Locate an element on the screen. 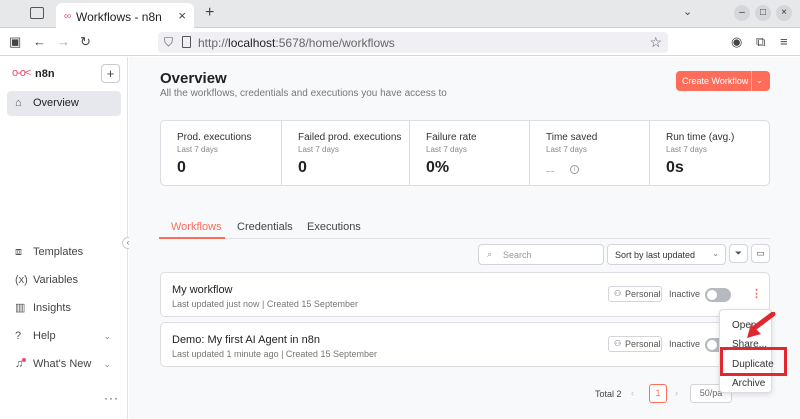 The width and height of the screenshot is (800, 419). new-tab-icon: + is located at coordinates (209, 13).